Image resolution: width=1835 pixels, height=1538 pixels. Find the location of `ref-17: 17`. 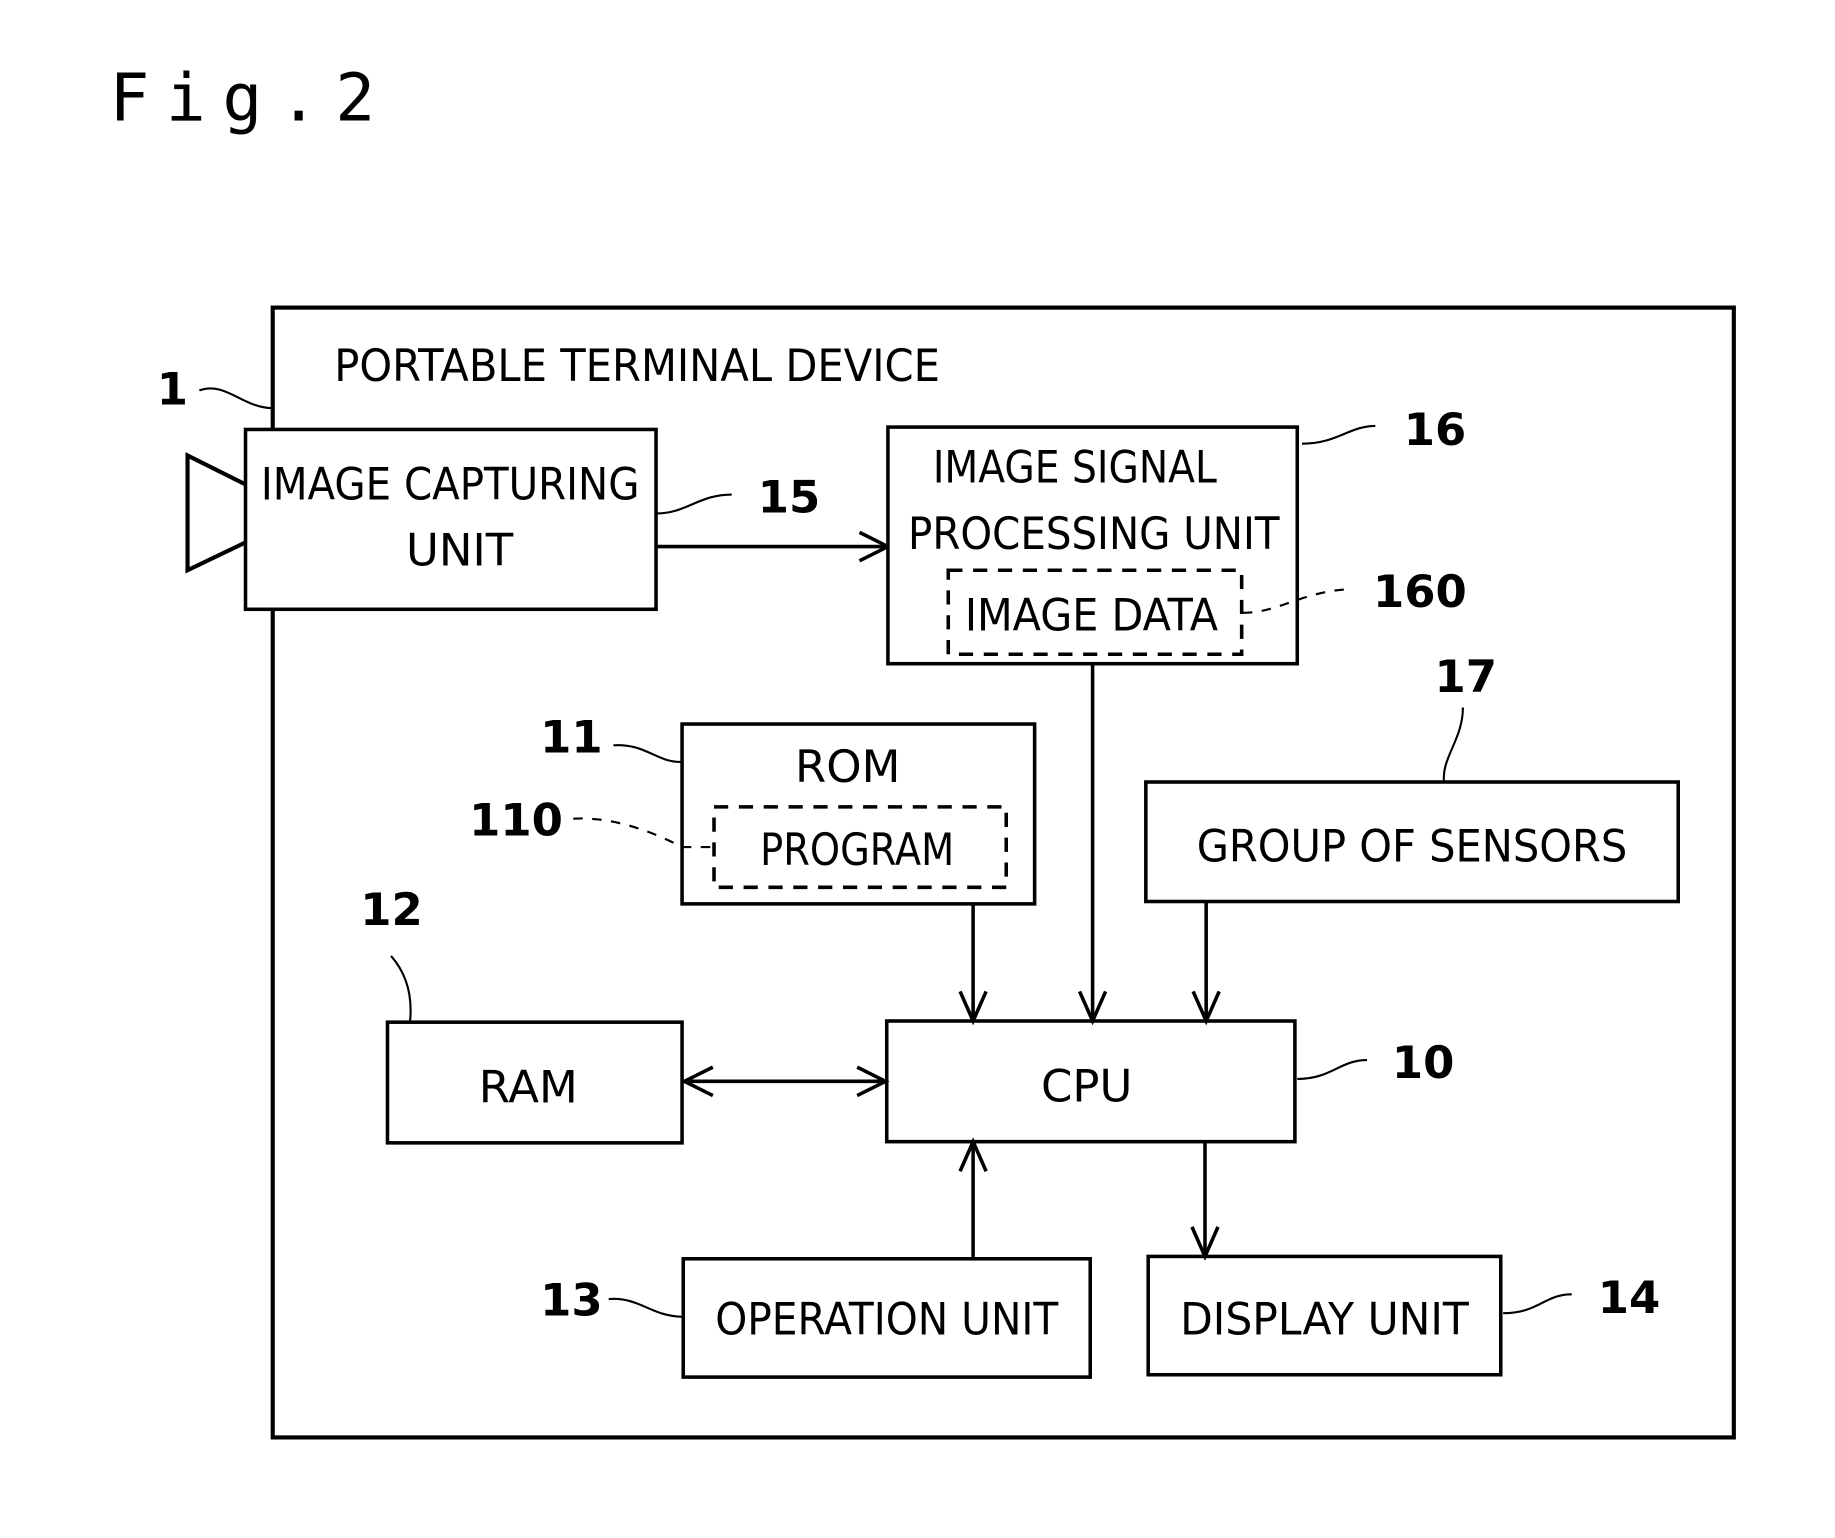

ref-17: 17 is located at coordinates (1466, 676).